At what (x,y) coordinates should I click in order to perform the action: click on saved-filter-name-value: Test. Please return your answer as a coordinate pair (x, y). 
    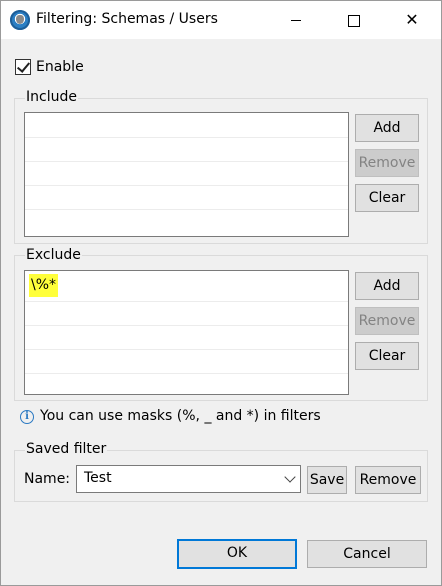
    Looking at the image, I should click on (98, 478).